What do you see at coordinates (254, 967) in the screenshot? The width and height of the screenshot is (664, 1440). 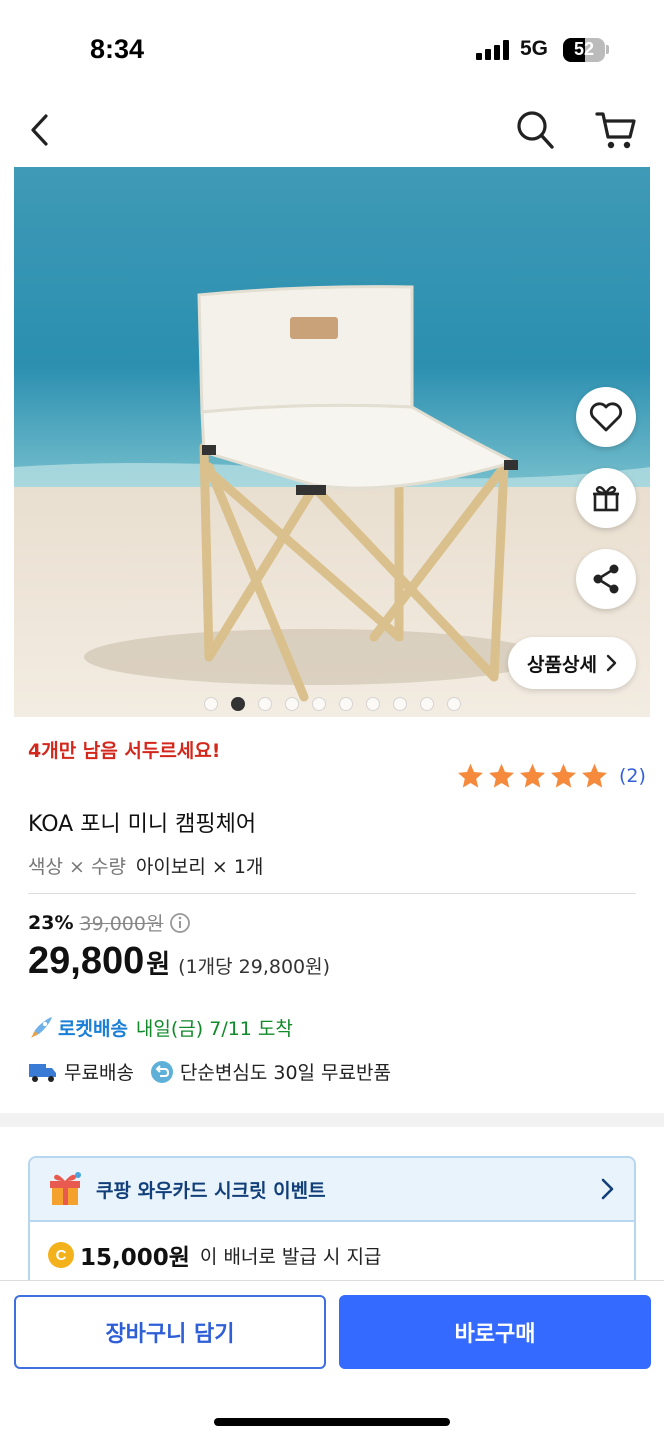 I see `unit-price: (1개당 29,800원)` at bounding box center [254, 967].